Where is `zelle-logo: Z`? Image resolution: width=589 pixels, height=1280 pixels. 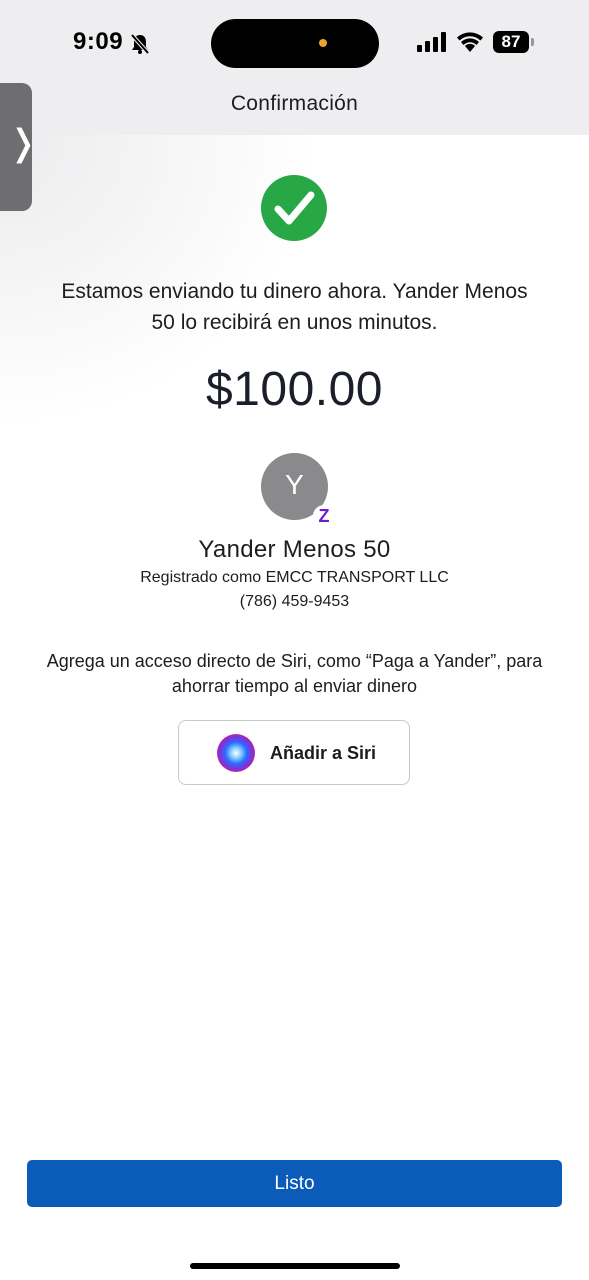 zelle-logo: Z is located at coordinates (324, 516).